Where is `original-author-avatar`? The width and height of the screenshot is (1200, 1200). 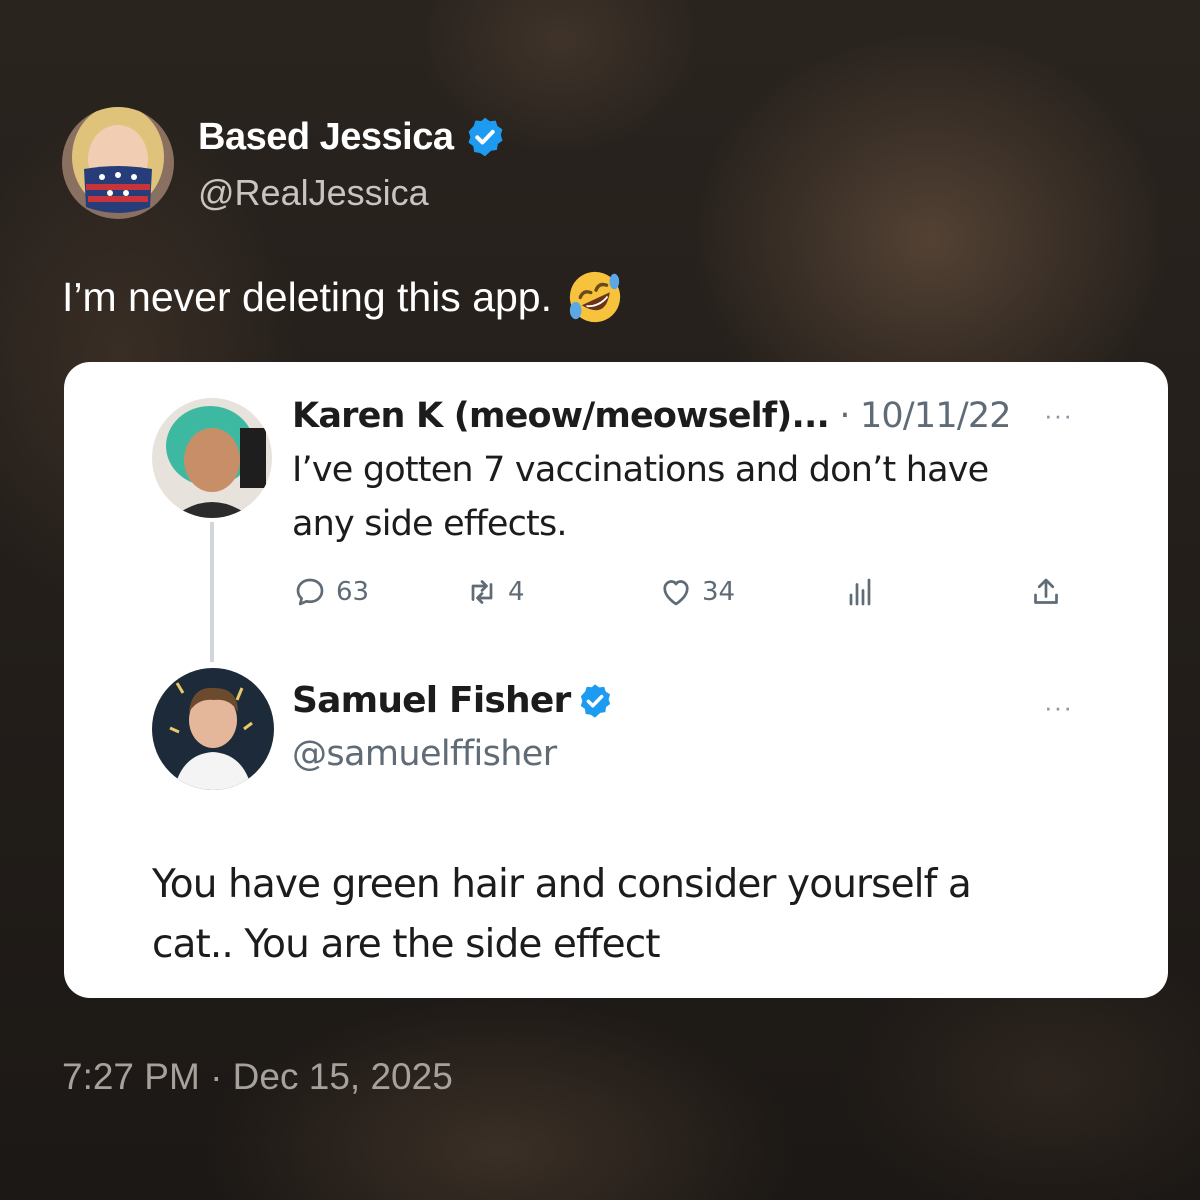
original-author-avatar is located at coordinates (212, 458).